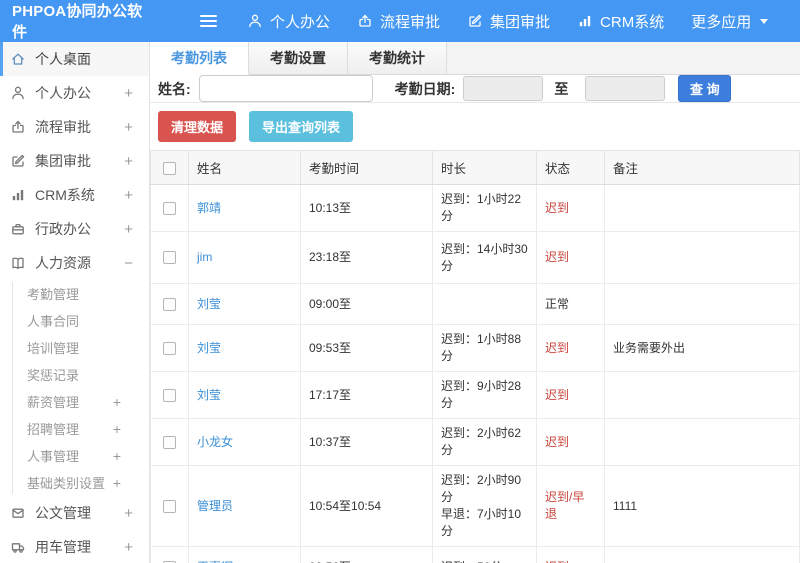 Image resolution: width=800 pixels, height=563 pixels. What do you see at coordinates (721, 22) in the screenshot?
I see `nav-label: 更多应用` at bounding box center [721, 22].